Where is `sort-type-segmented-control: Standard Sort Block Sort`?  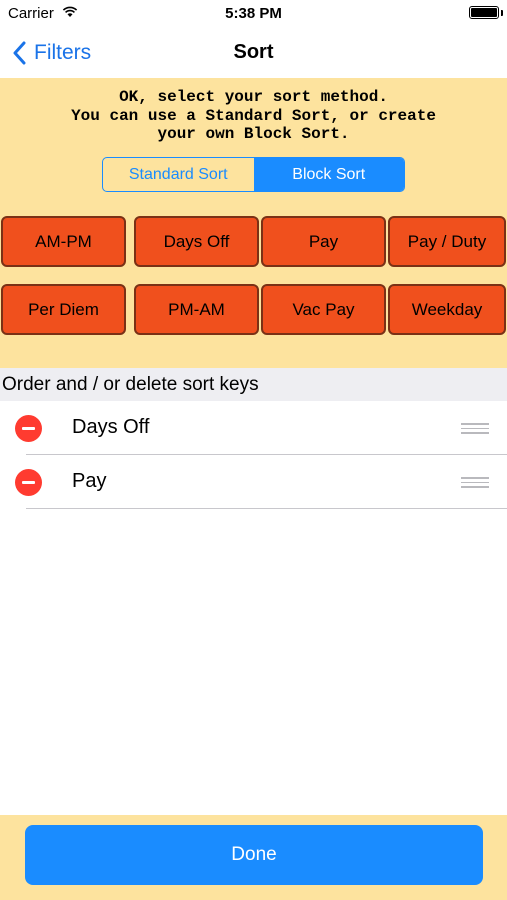
sort-type-segmented-control: Standard Sort Block Sort is located at coordinates (253, 174).